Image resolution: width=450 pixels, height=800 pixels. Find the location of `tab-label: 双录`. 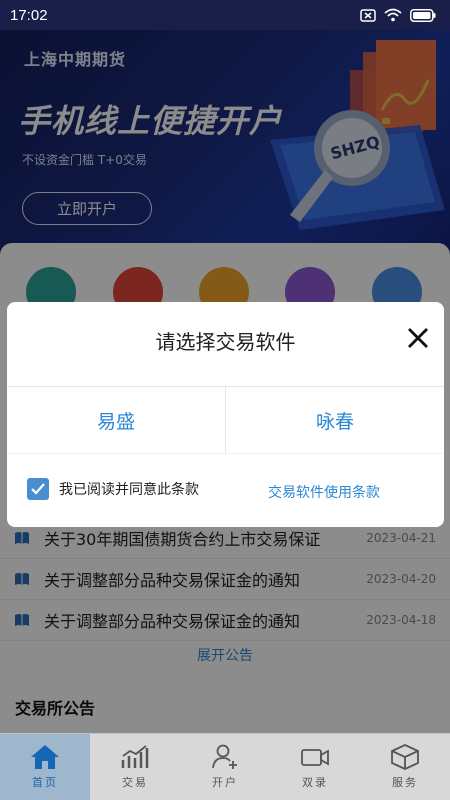

tab-label: 双录 is located at coordinates (315, 782).